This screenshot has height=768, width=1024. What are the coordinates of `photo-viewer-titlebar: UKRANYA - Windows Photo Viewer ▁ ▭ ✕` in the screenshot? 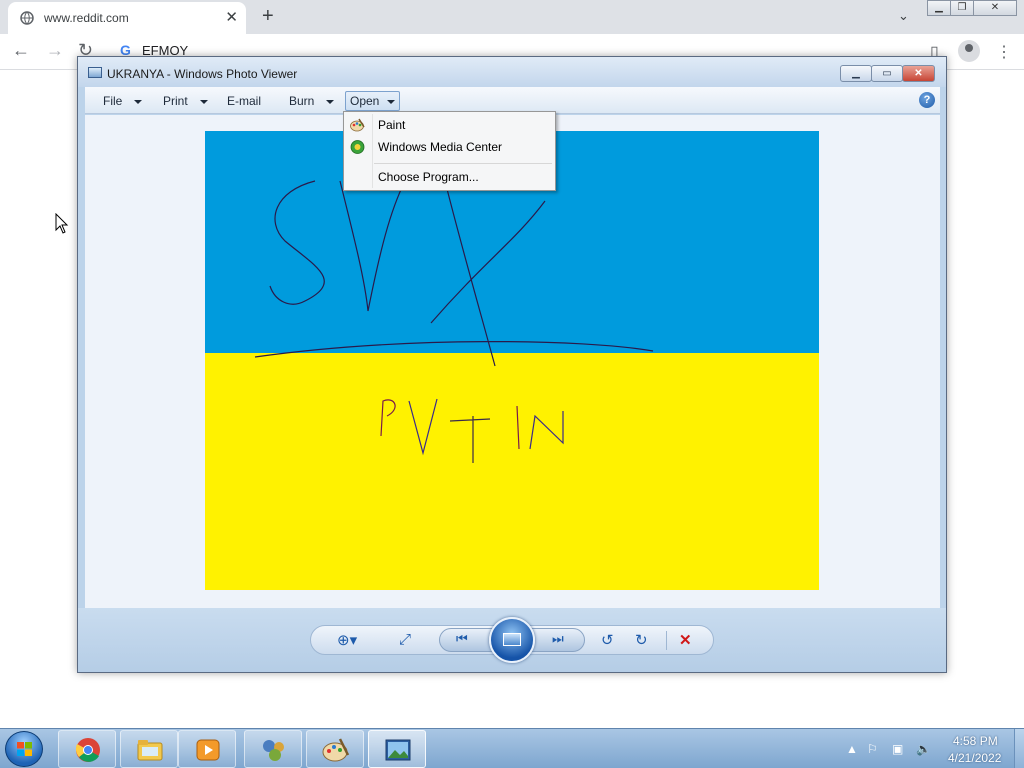 It's located at (512, 72).